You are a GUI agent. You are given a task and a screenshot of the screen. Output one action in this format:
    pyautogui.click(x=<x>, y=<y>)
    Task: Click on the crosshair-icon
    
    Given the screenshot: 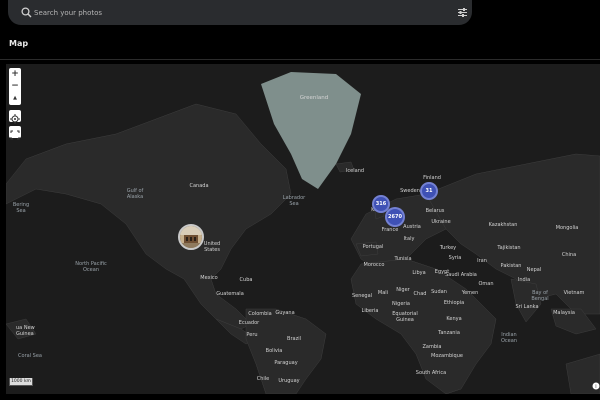 What is the action you would take?
    pyautogui.click(x=15, y=119)
    